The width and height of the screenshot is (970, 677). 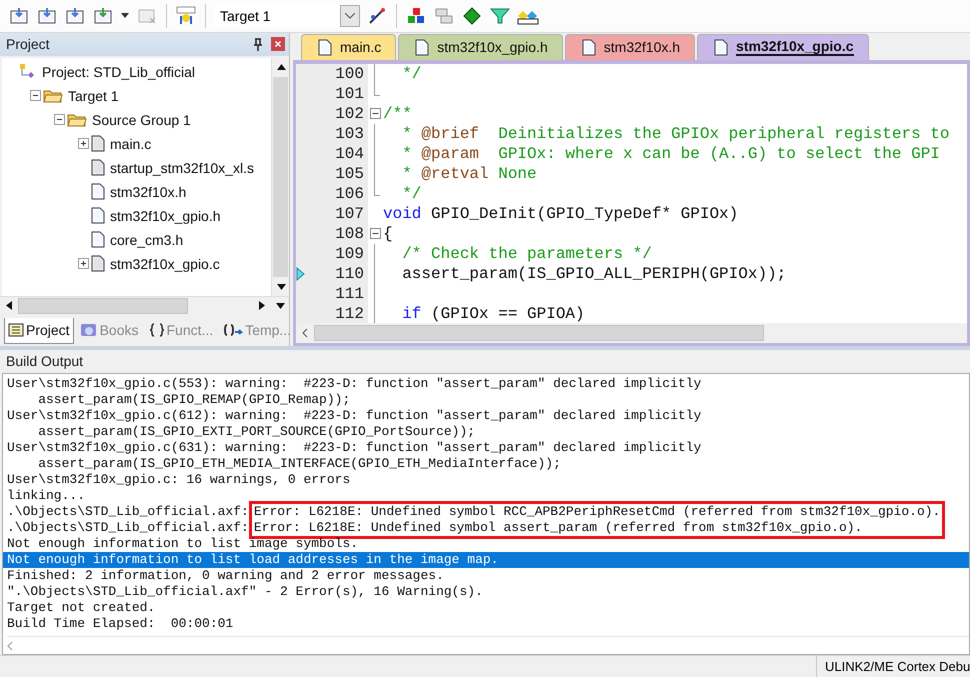 What do you see at coordinates (262, 305) in the screenshot?
I see `scroll-right-arrow-icon` at bounding box center [262, 305].